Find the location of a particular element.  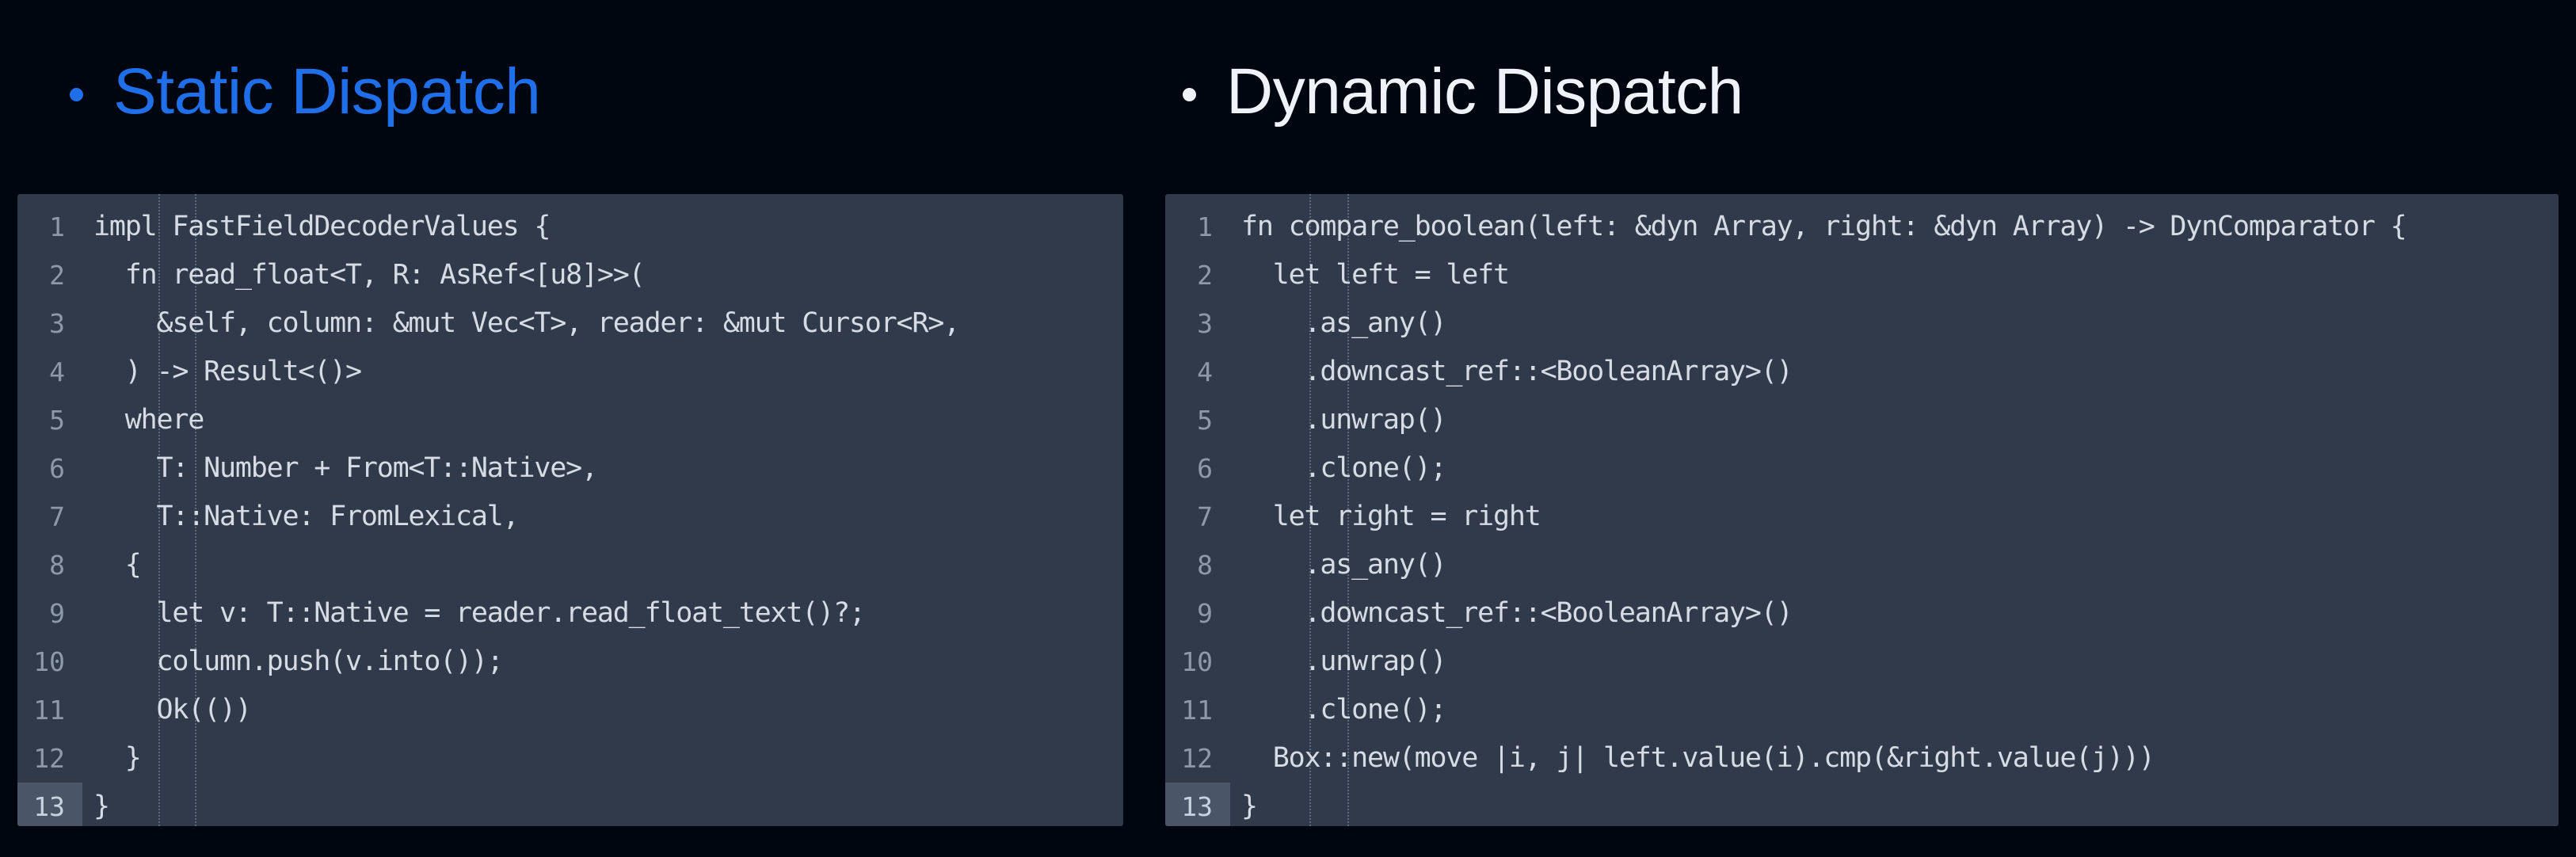

code-line: 8 { is located at coordinates (570, 565).